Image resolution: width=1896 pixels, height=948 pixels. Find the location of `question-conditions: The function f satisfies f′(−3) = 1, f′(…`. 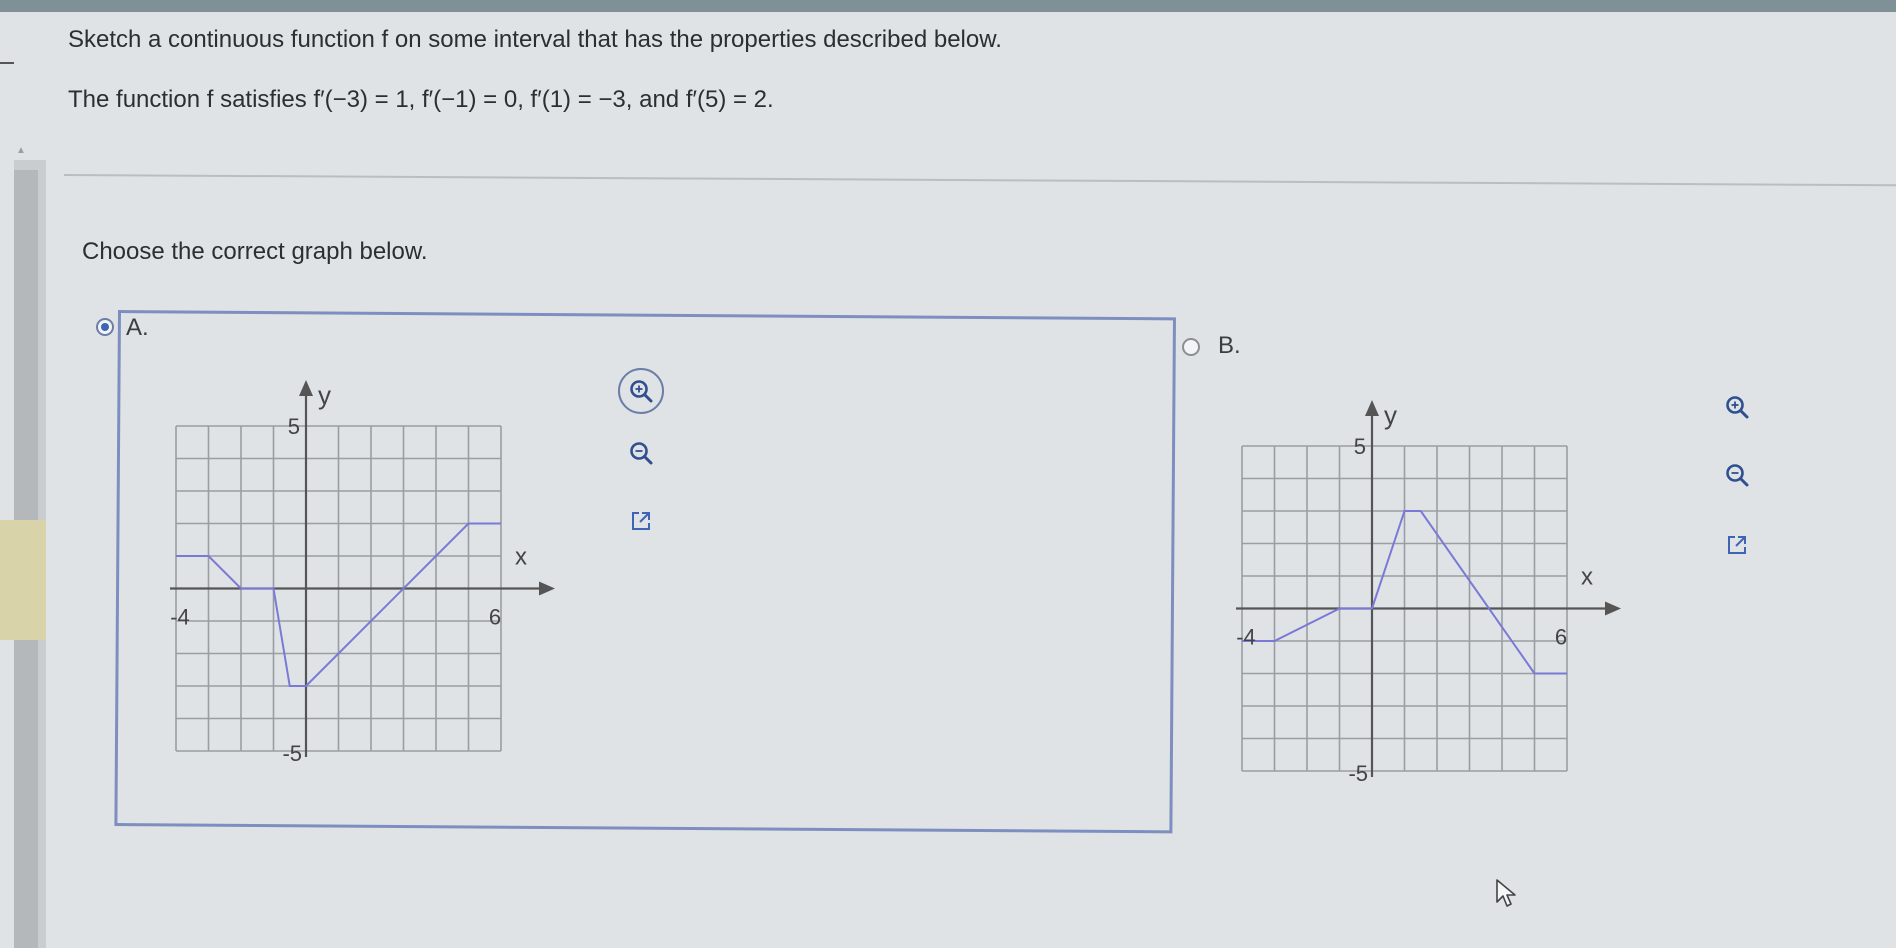

question-conditions: The function f satisfies f′(−3) = 1, f′(… is located at coordinates (421, 99).